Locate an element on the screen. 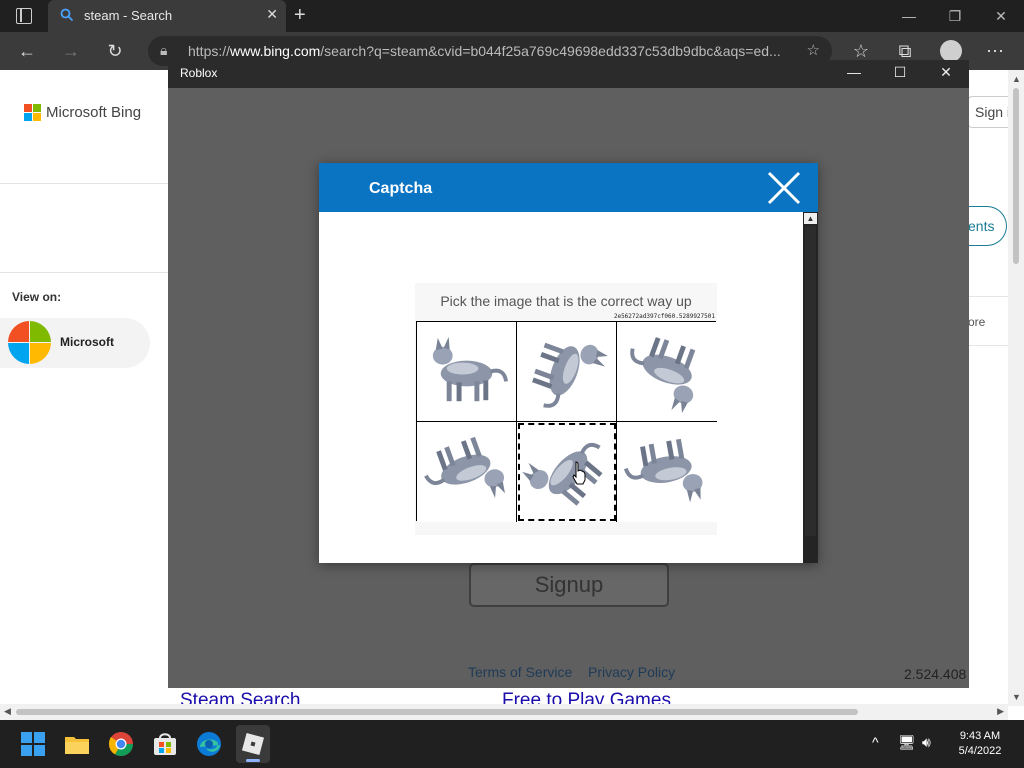 This screenshot has width=1024, height=768. volume-icon: 🔊︎ is located at coordinates (926, 742).